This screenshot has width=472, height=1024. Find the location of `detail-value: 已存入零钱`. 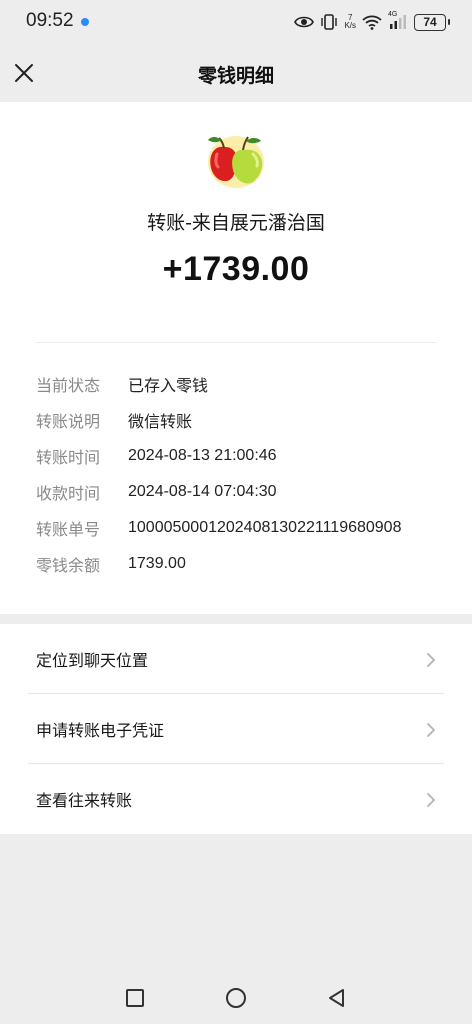

detail-value: 已存入零钱 is located at coordinates (168, 386).